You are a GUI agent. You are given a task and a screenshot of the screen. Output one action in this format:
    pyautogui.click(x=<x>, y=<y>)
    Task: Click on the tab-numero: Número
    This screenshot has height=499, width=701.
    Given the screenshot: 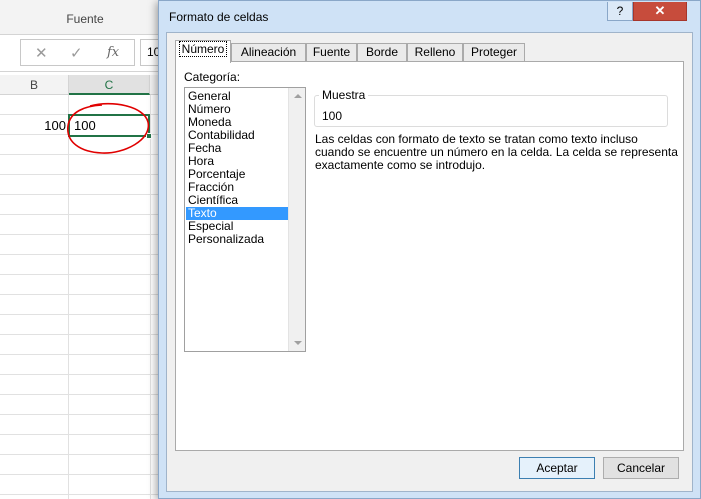 What is the action you would take?
    pyautogui.click(x=203, y=51)
    